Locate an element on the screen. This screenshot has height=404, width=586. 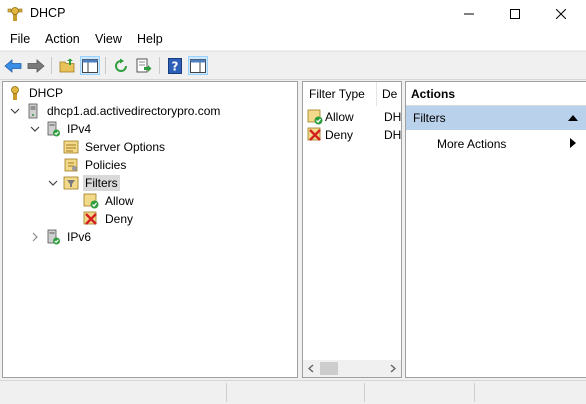
list-row-deny: Deny is located at coordinates (330, 135).